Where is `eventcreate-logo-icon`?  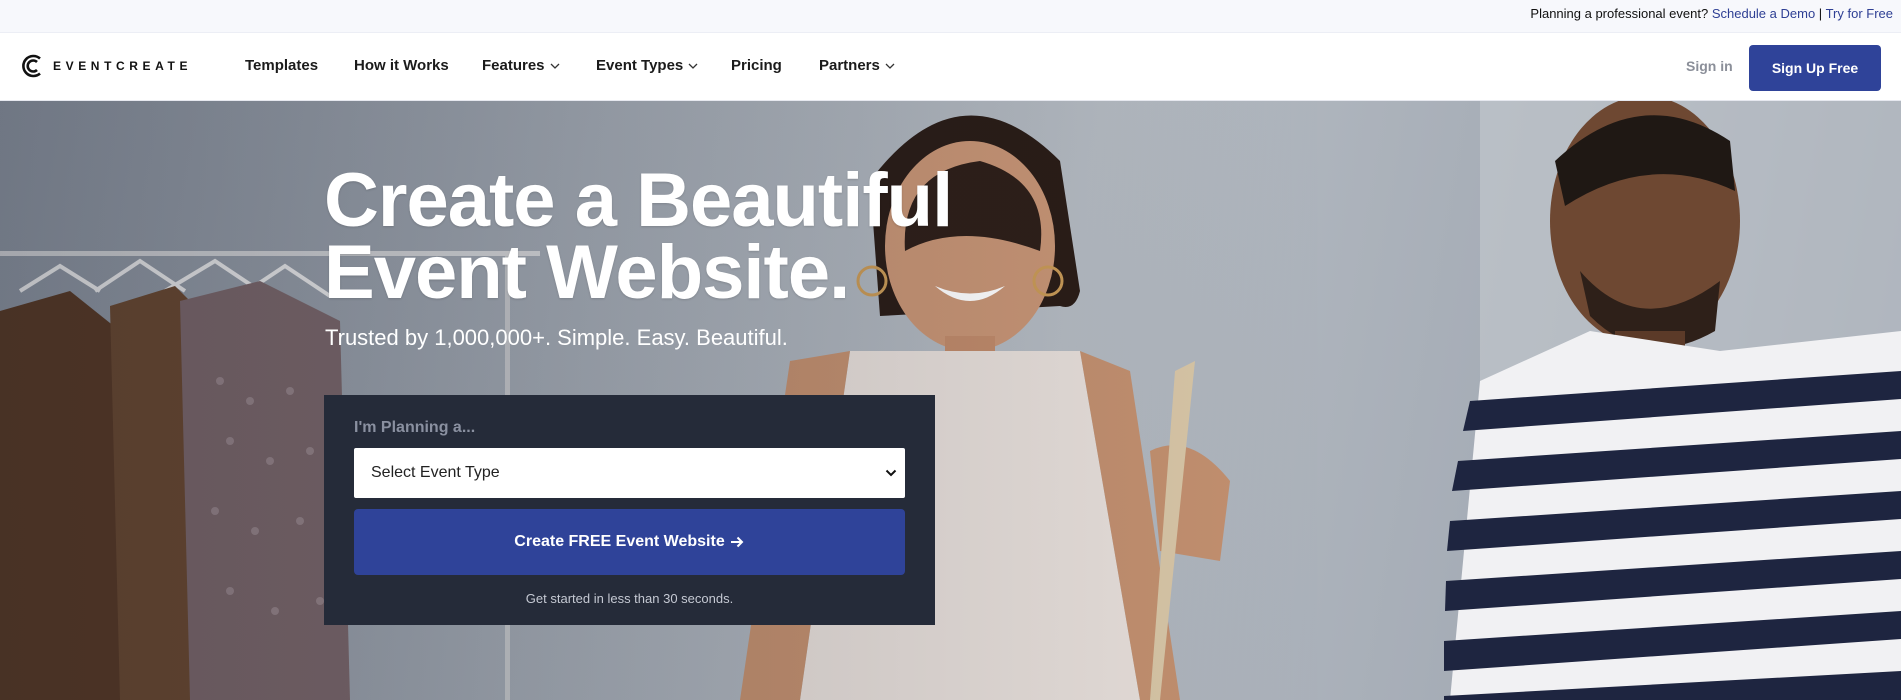 eventcreate-logo-icon is located at coordinates (31, 66).